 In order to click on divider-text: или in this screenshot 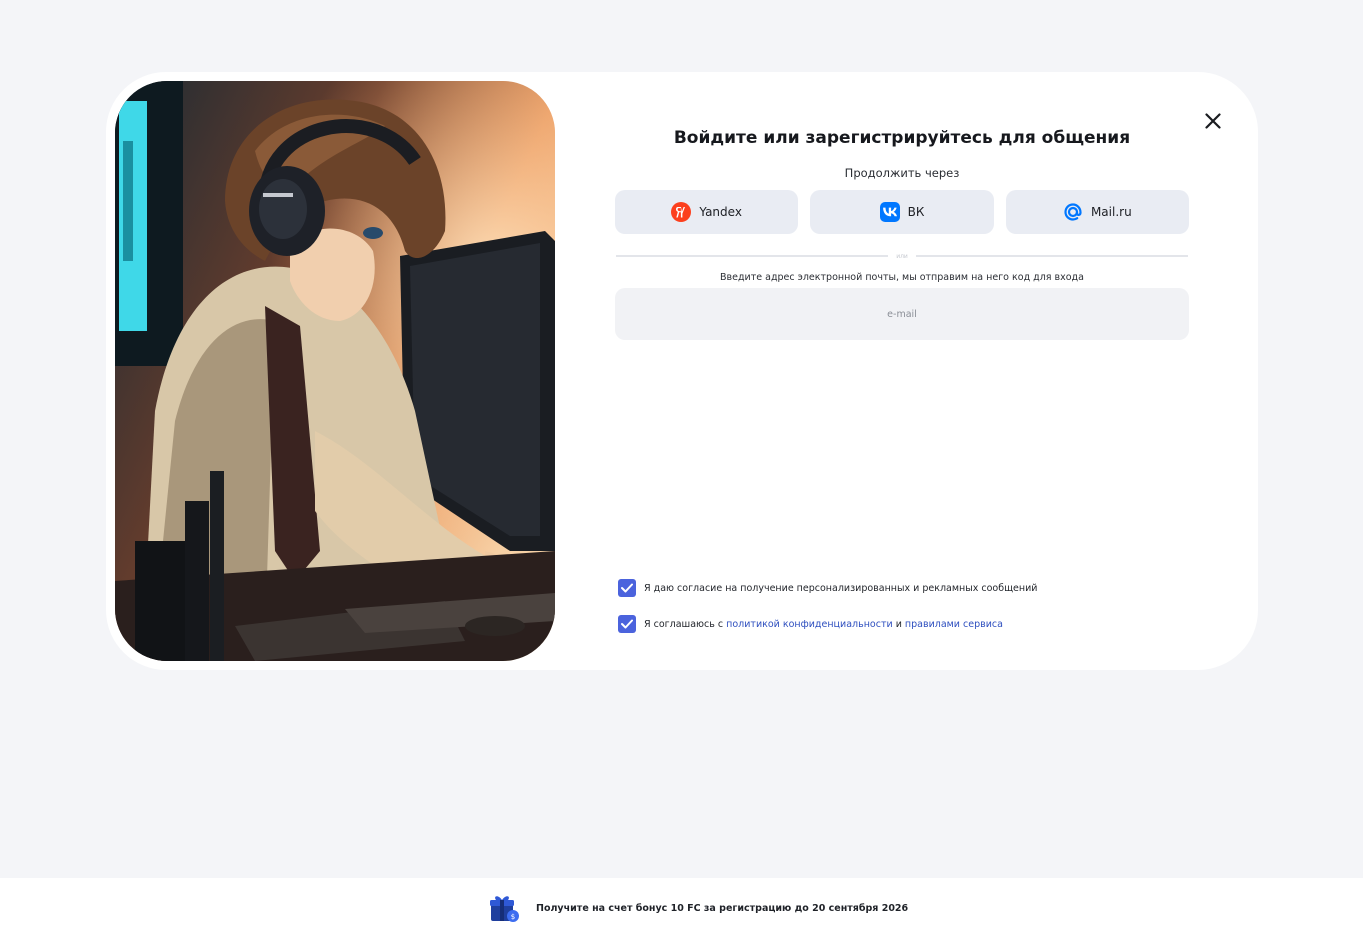, I will do `click(902, 256)`.